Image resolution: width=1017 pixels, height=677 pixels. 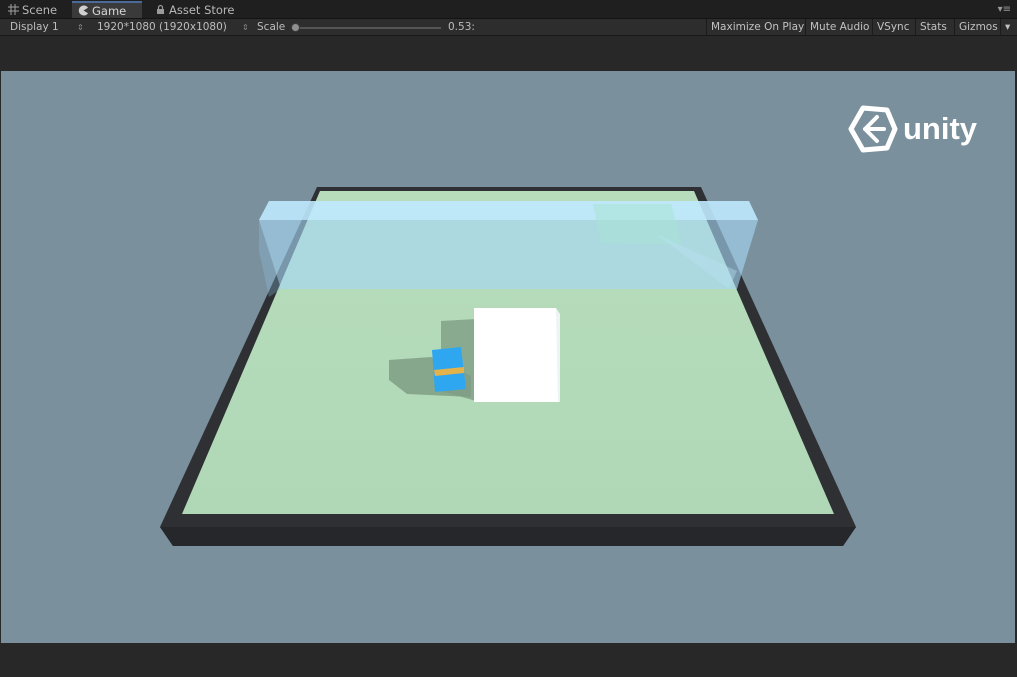 I want to click on gizmos-dropdown-icon: ▾, so click(x=1007, y=27).